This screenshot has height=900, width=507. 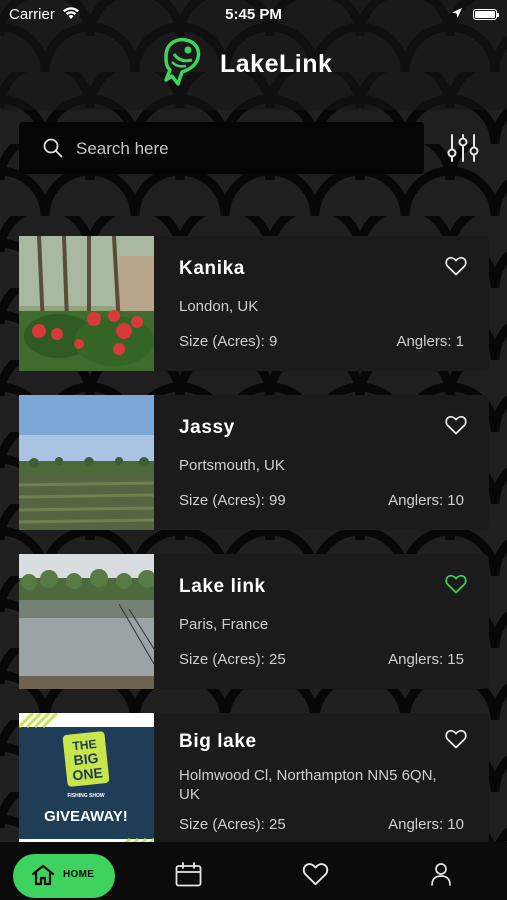 I want to click on home-tab: HOME, so click(x=64, y=876).